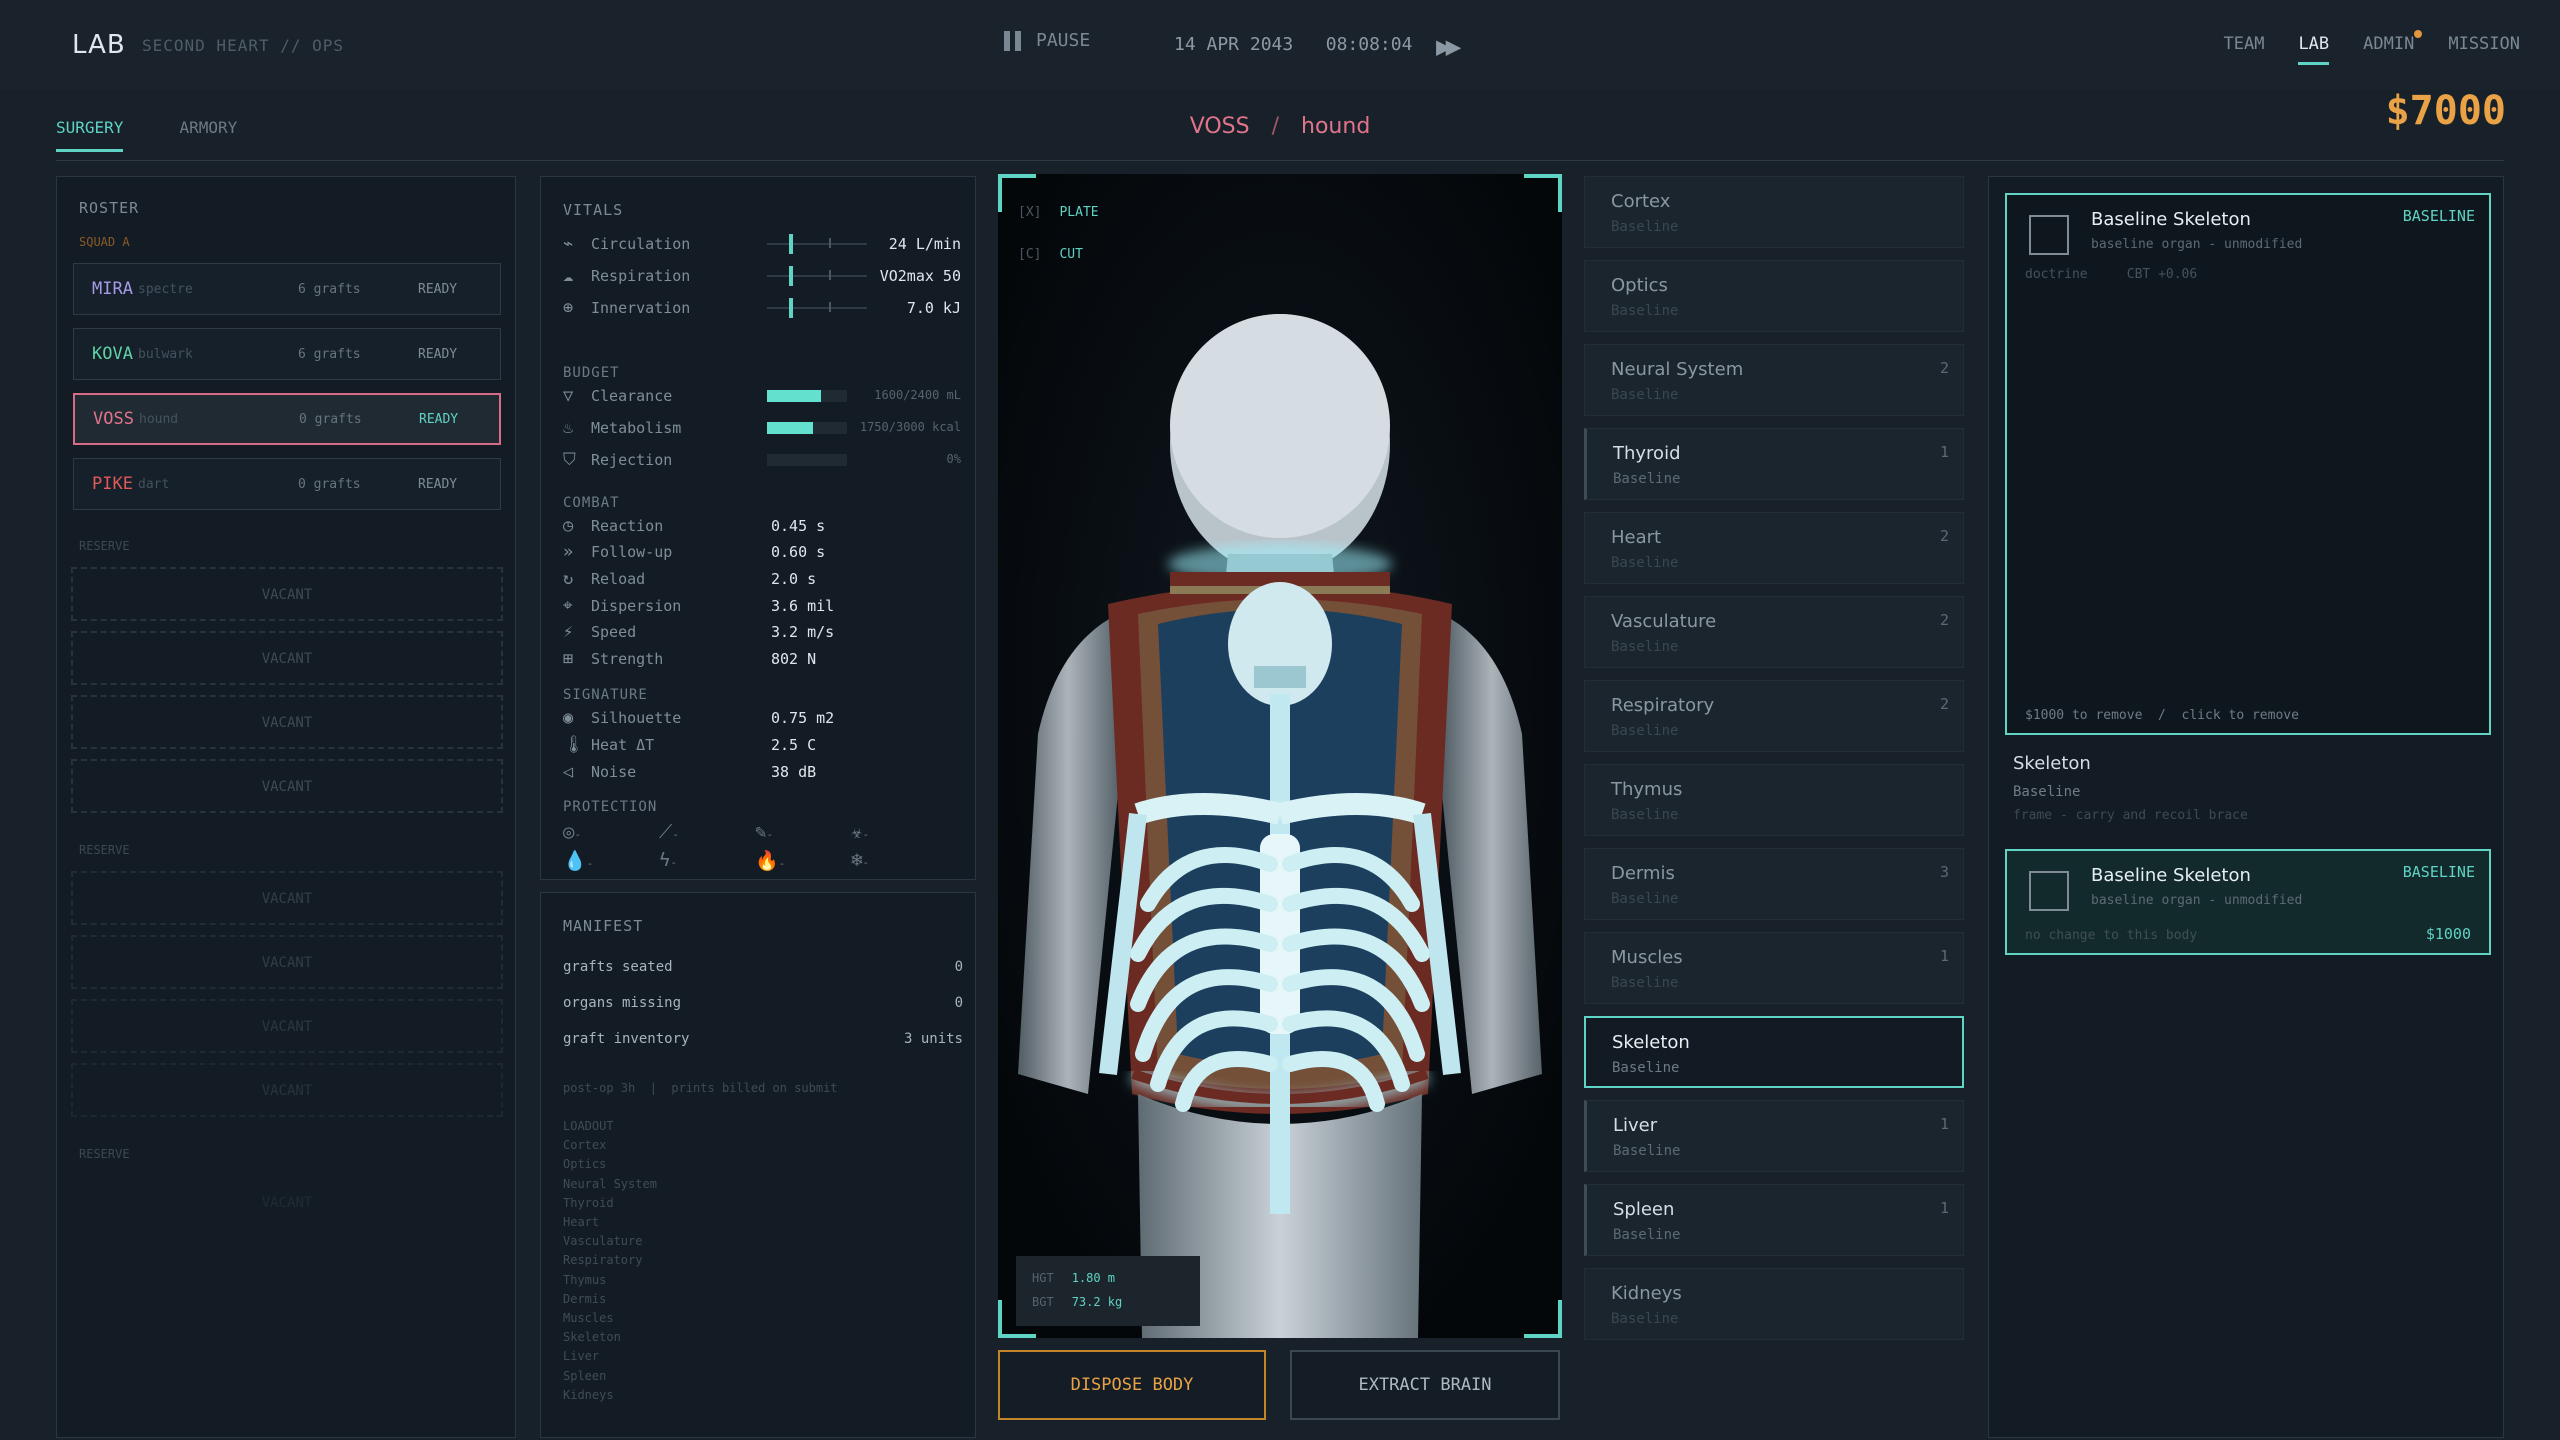 The width and height of the screenshot is (2560, 1440). I want to click on organ-item-liver: Liver Baseline 1, so click(1774, 1136).